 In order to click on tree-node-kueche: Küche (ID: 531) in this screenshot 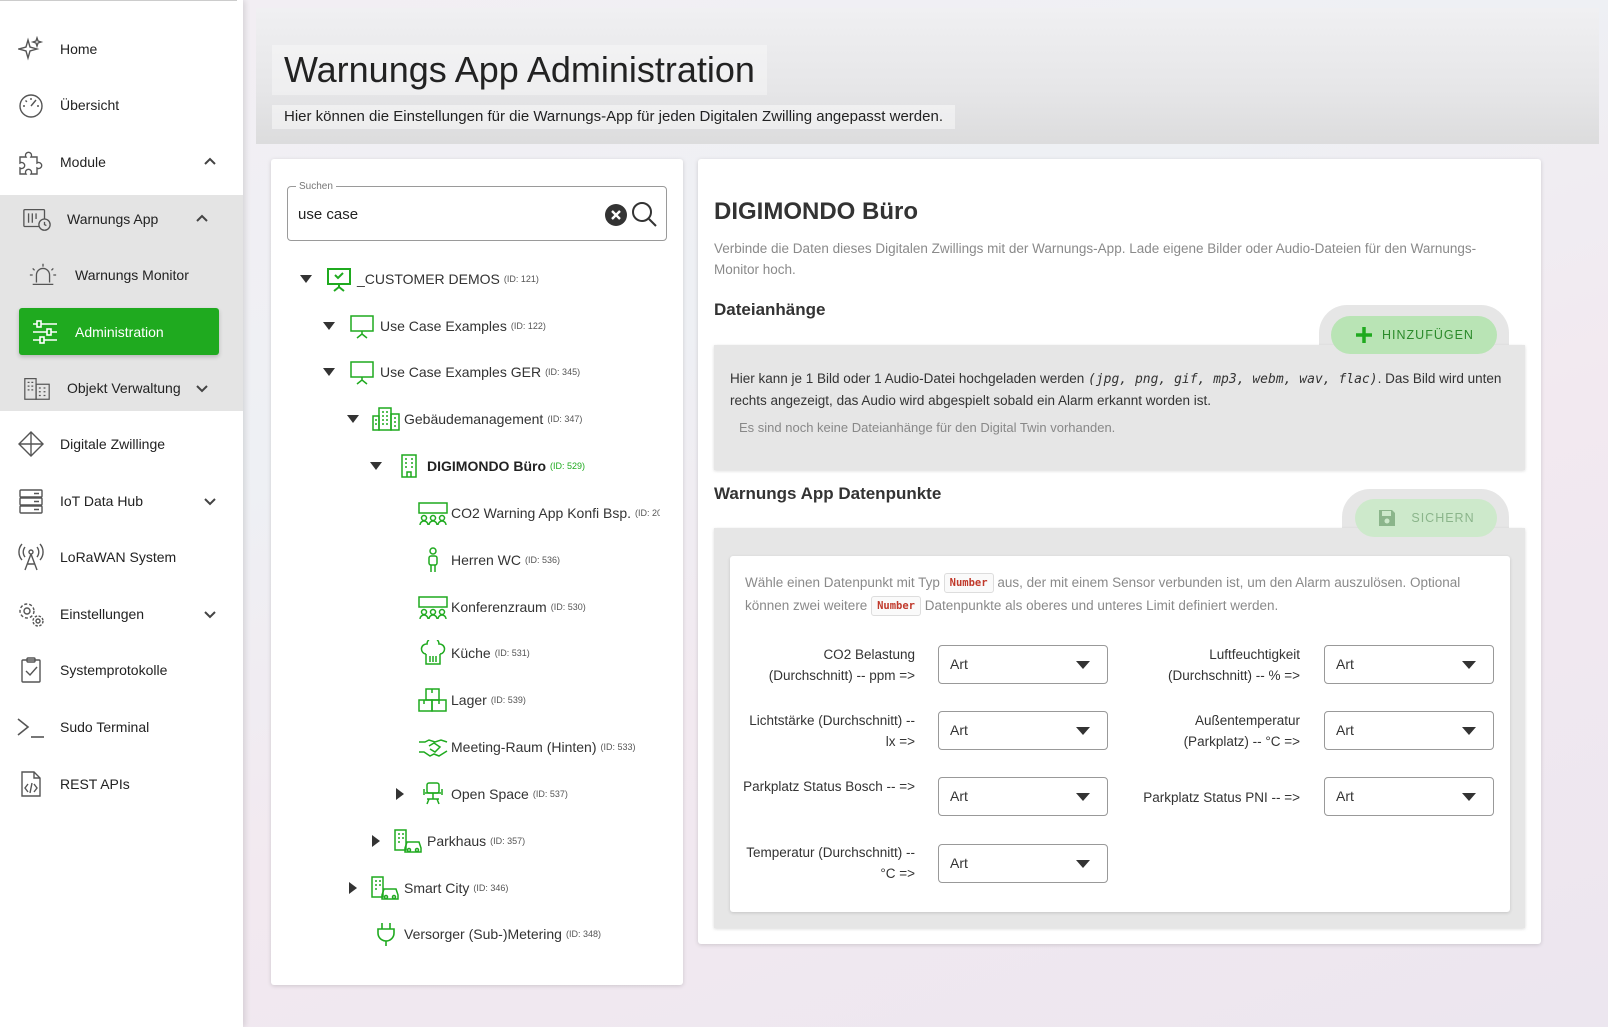, I will do `click(473, 653)`.